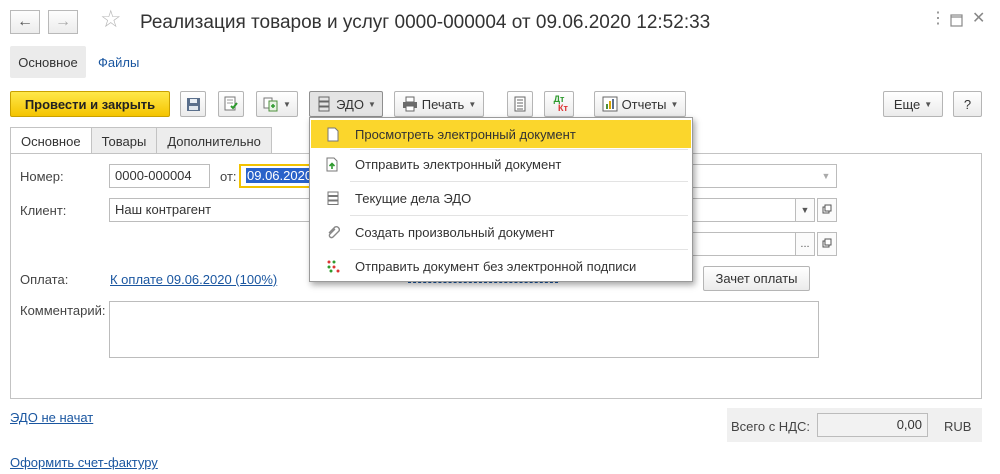  What do you see at coordinates (51, 417) in the screenshot?
I see `edo-status-link: ЭДО не начат` at bounding box center [51, 417].